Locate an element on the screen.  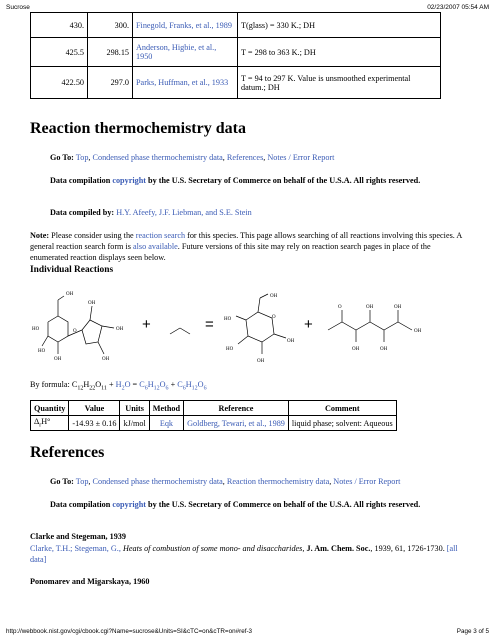
method-link: Eqk is located at coordinates (166, 423).